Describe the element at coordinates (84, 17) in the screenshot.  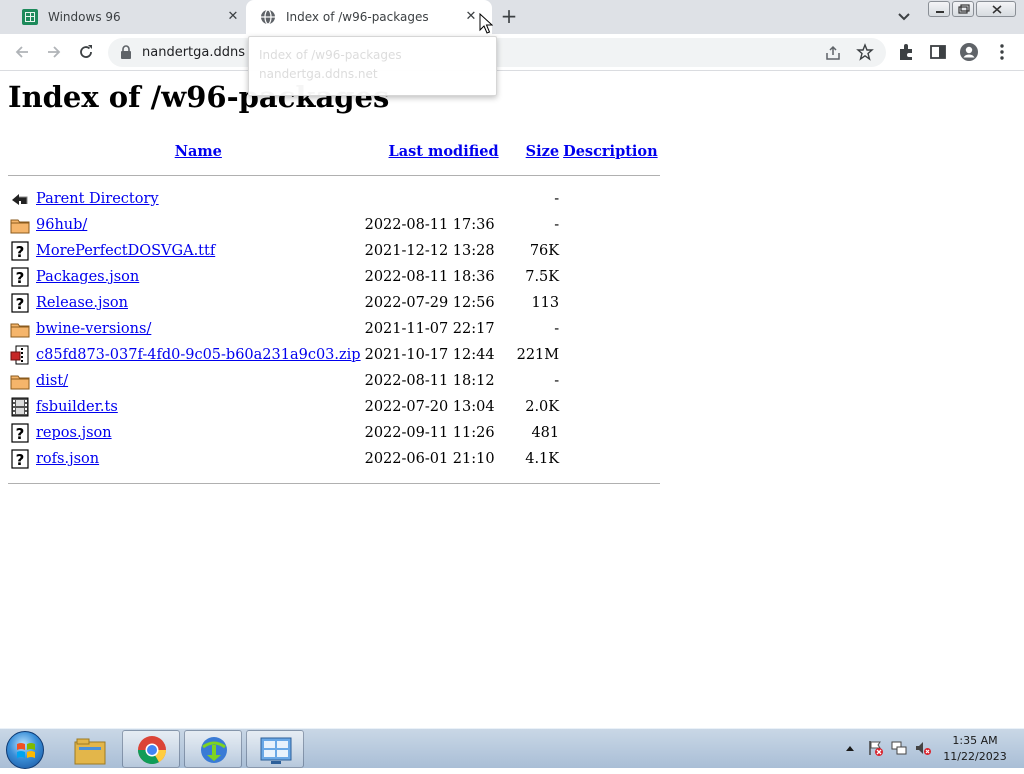
I see `tab-title: Windows 96` at that location.